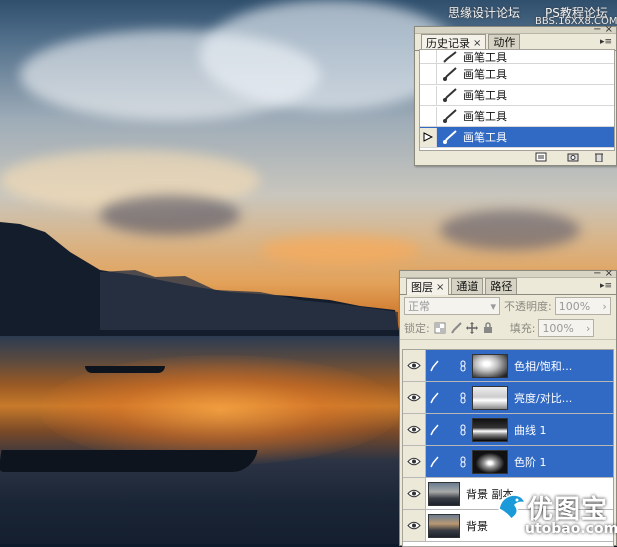 The height and width of the screenshot is (547, 617). Describe the element at coordinates (422, 287) in the screenshot. I see `tab-layers-label: 图层` at that location.